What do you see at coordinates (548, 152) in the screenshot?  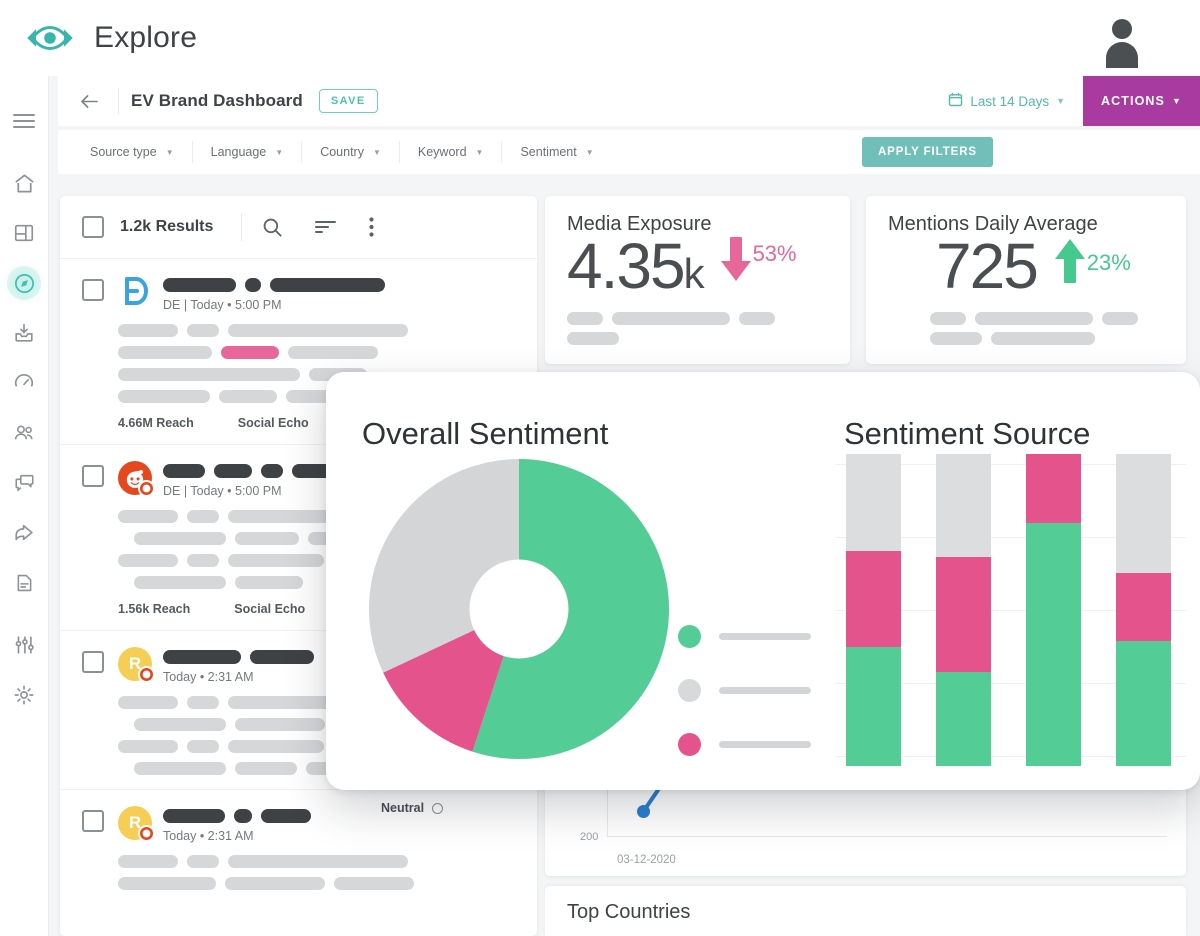 I see `filter-label: Sentiment` at bounding box center [548, 152].